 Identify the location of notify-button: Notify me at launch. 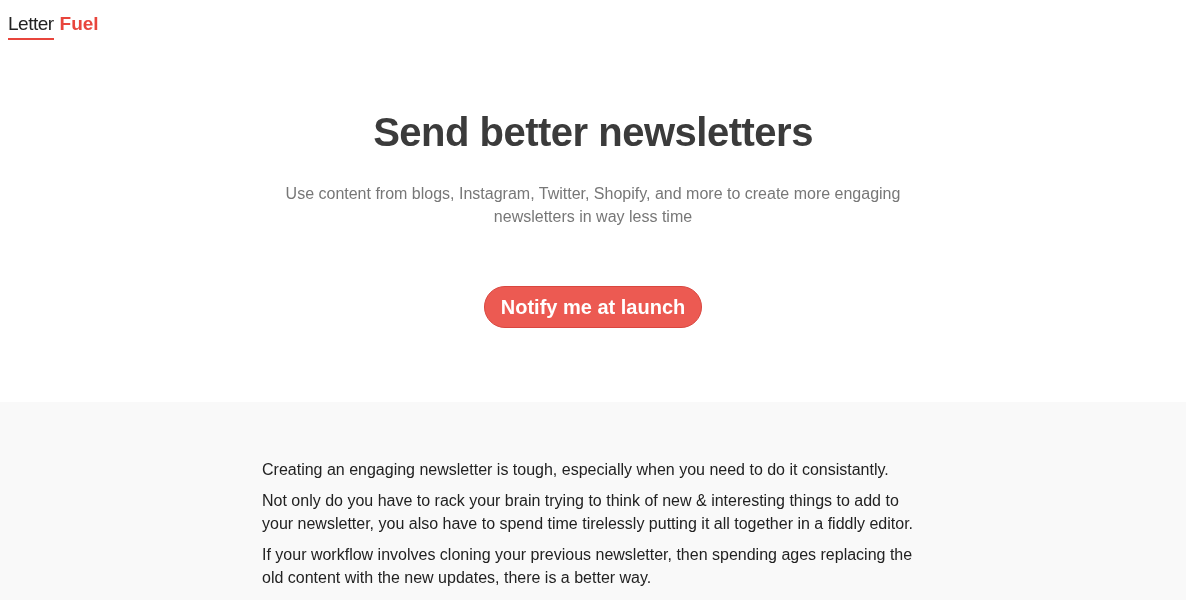
(593, 307).